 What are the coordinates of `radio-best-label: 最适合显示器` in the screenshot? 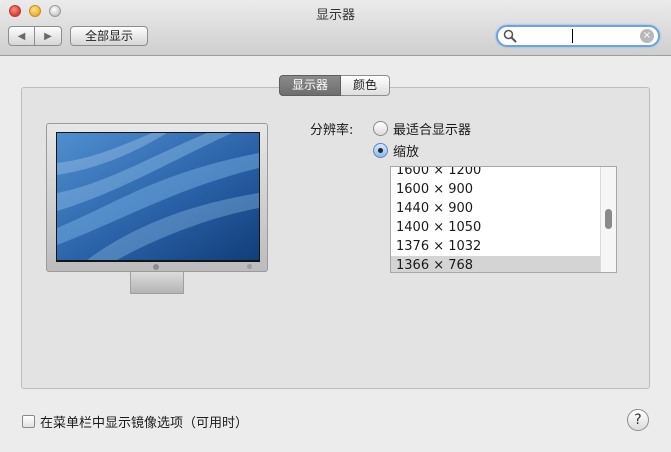 It's located at (432, 130).